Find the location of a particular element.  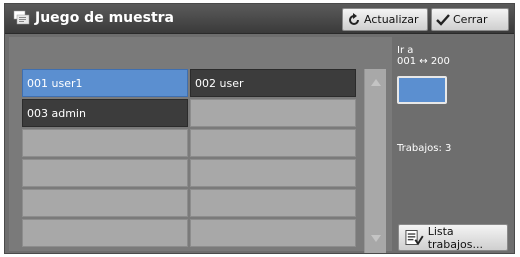

job-list-icon is located at coordinates (414, 237).